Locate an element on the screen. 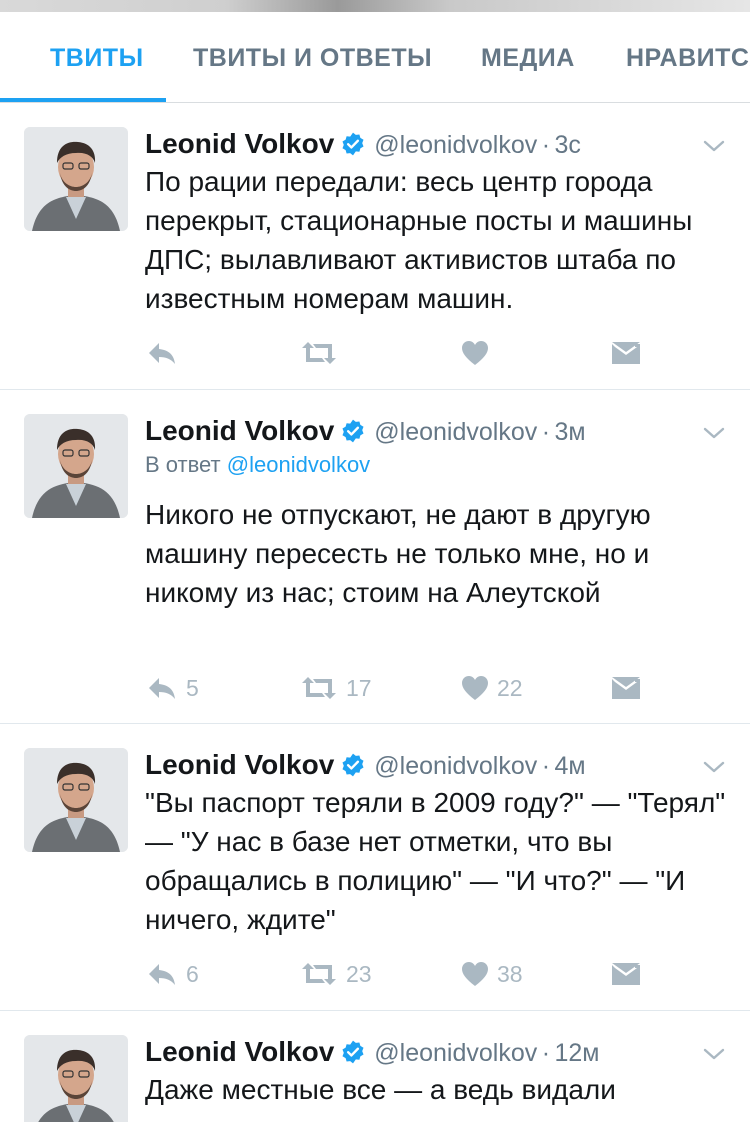 This screenshot has height=1122, width=750. profile-tabs: ТВИТЫ ТВИТЫ И ОТВЕТЫ МЕДИА НРАВИТСЯ is located at coordinates (375, 57).